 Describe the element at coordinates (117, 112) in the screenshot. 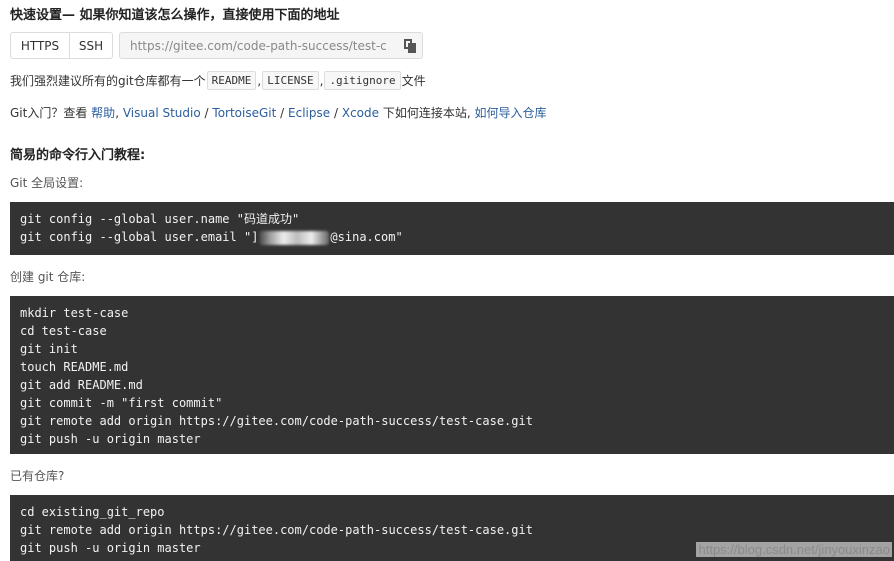

I see `help-sep-1: ,` at that location.